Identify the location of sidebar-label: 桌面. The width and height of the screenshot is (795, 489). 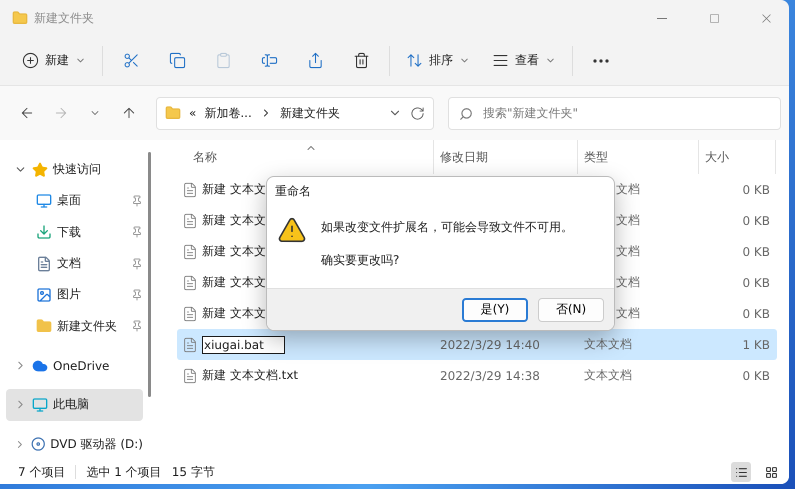
(69, 201).